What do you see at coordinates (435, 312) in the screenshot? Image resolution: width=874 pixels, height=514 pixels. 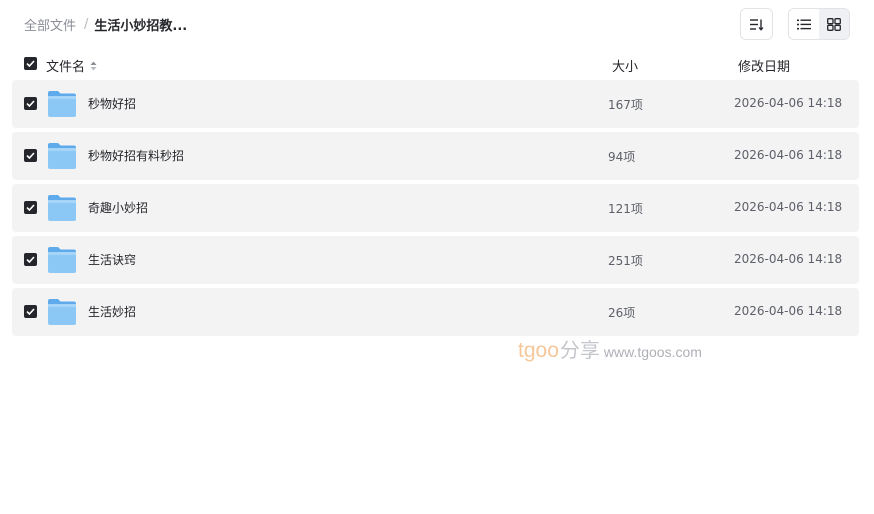 I see `file-row: 生活妙招 26项 2026-04-06 14:18` at bounding box center [435, 312].